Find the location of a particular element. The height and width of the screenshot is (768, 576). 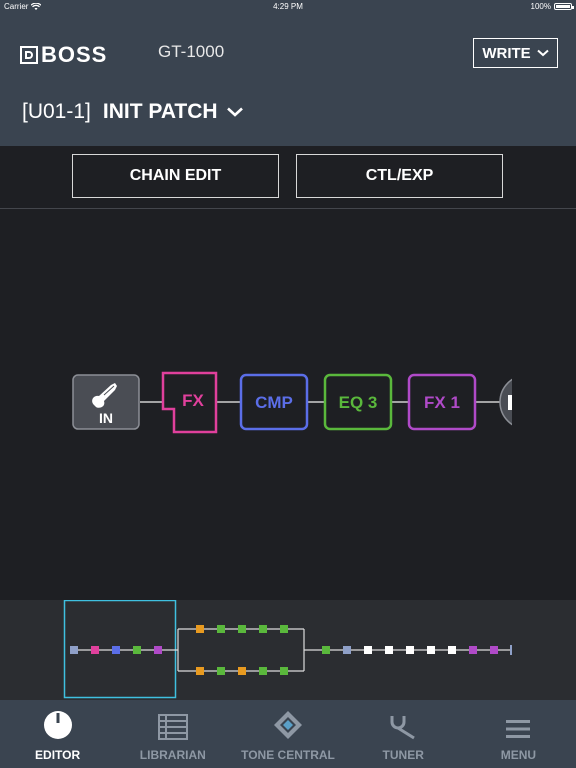

ctl-exp-label: CTL/EXP is located at coordinates (399, 175).